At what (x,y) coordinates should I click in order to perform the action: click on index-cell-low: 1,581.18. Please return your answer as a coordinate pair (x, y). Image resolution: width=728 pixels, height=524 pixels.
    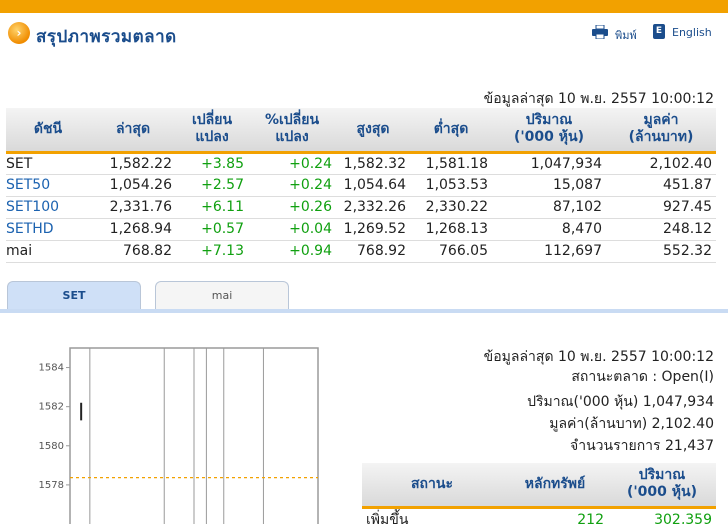
    Looking at the image, I should click on (451, 163).